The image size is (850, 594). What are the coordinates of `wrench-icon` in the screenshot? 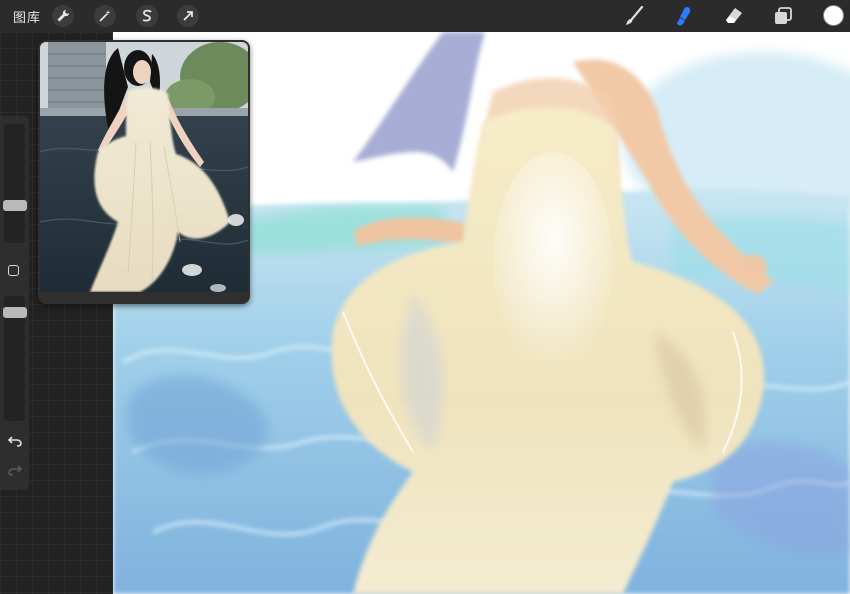 It's located at (63, 16).